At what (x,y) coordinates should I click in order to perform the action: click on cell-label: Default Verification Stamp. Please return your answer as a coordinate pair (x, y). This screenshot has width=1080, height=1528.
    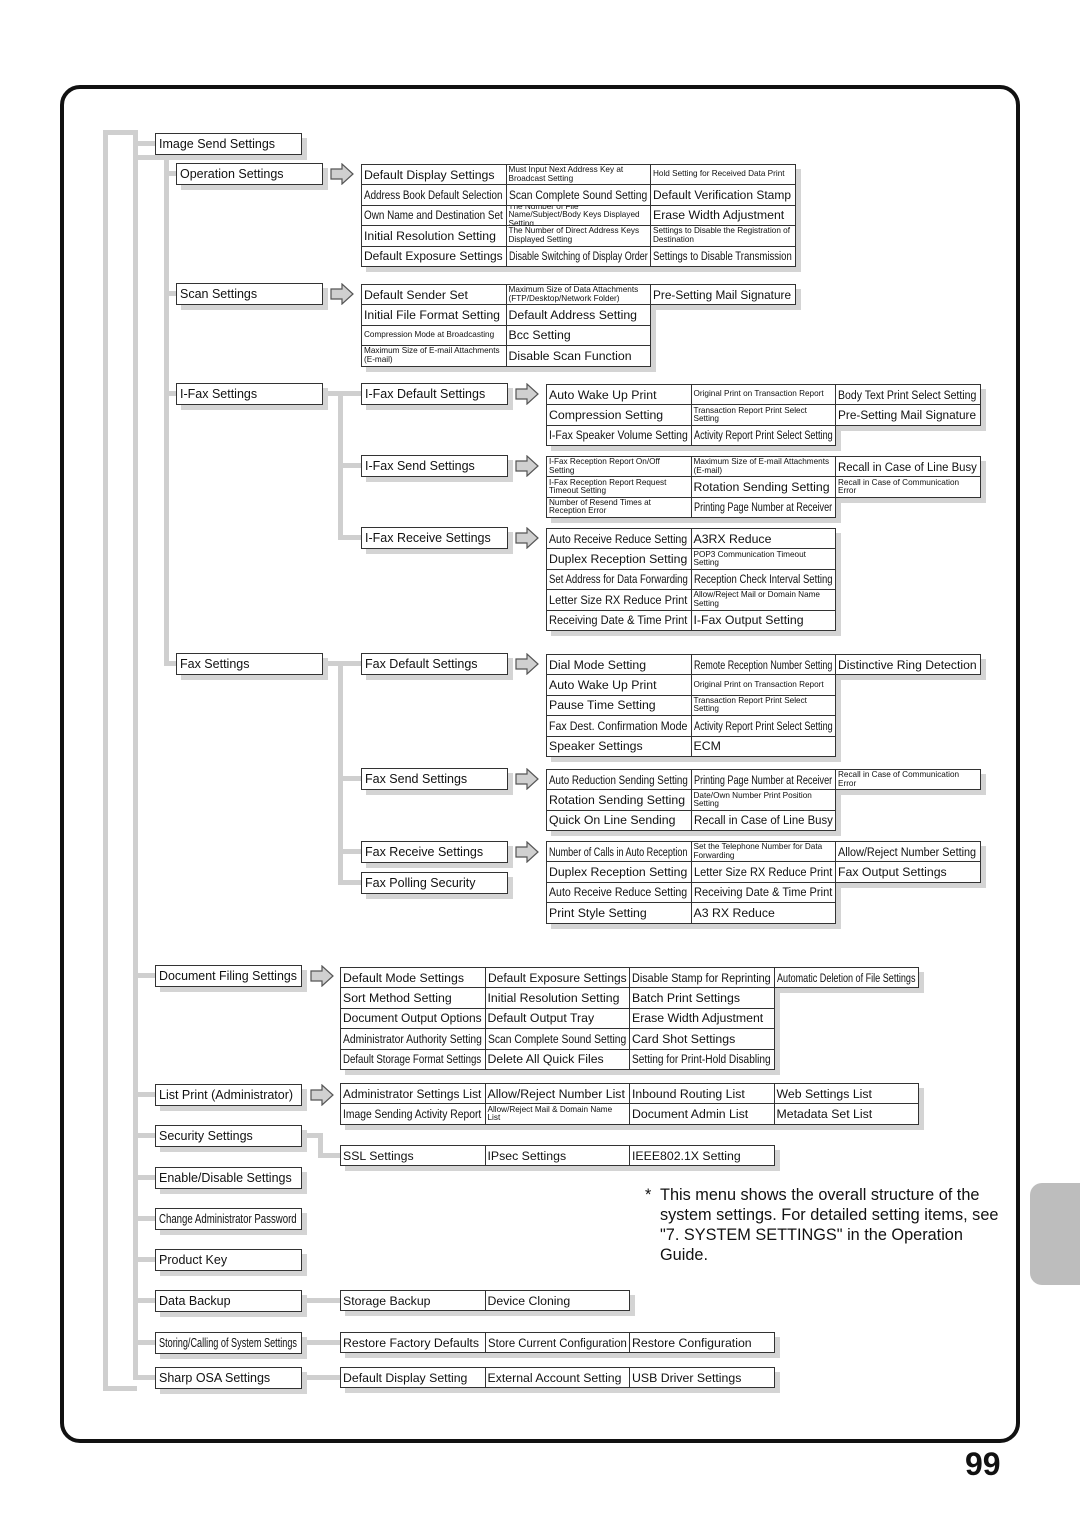
    Looking at the image, I should click on (722, 195).